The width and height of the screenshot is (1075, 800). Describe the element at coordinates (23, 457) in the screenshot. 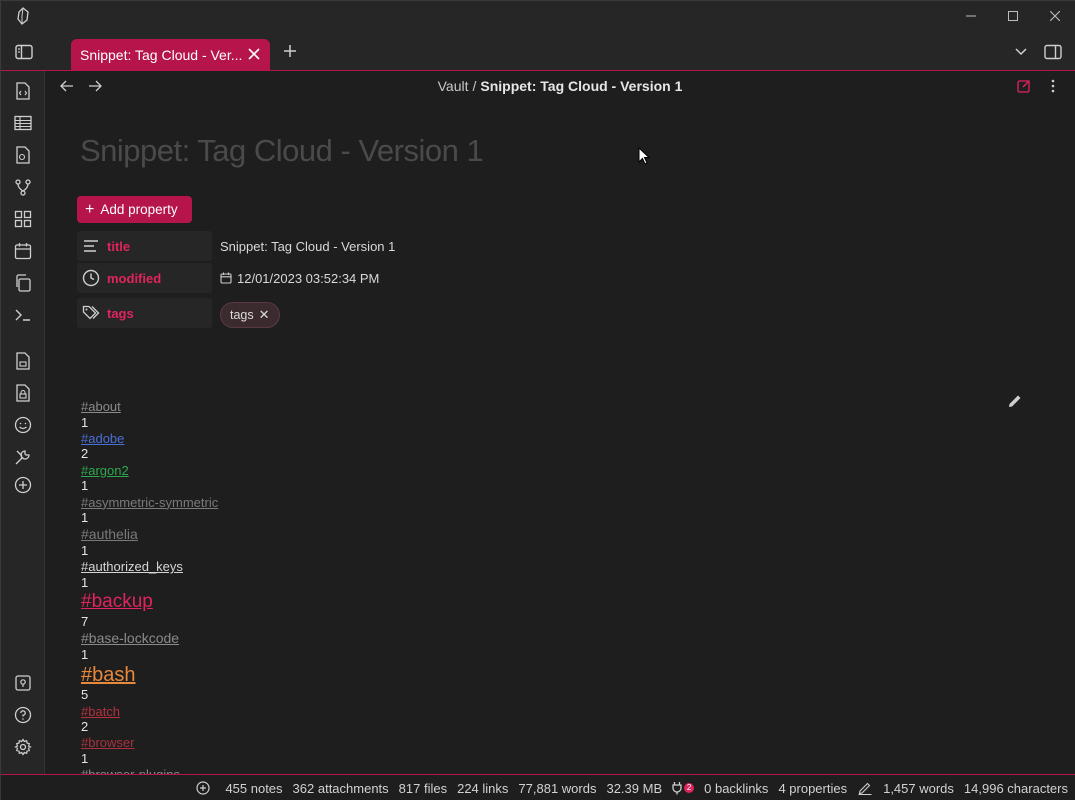

I see `ribbon-tools-button` at that location.